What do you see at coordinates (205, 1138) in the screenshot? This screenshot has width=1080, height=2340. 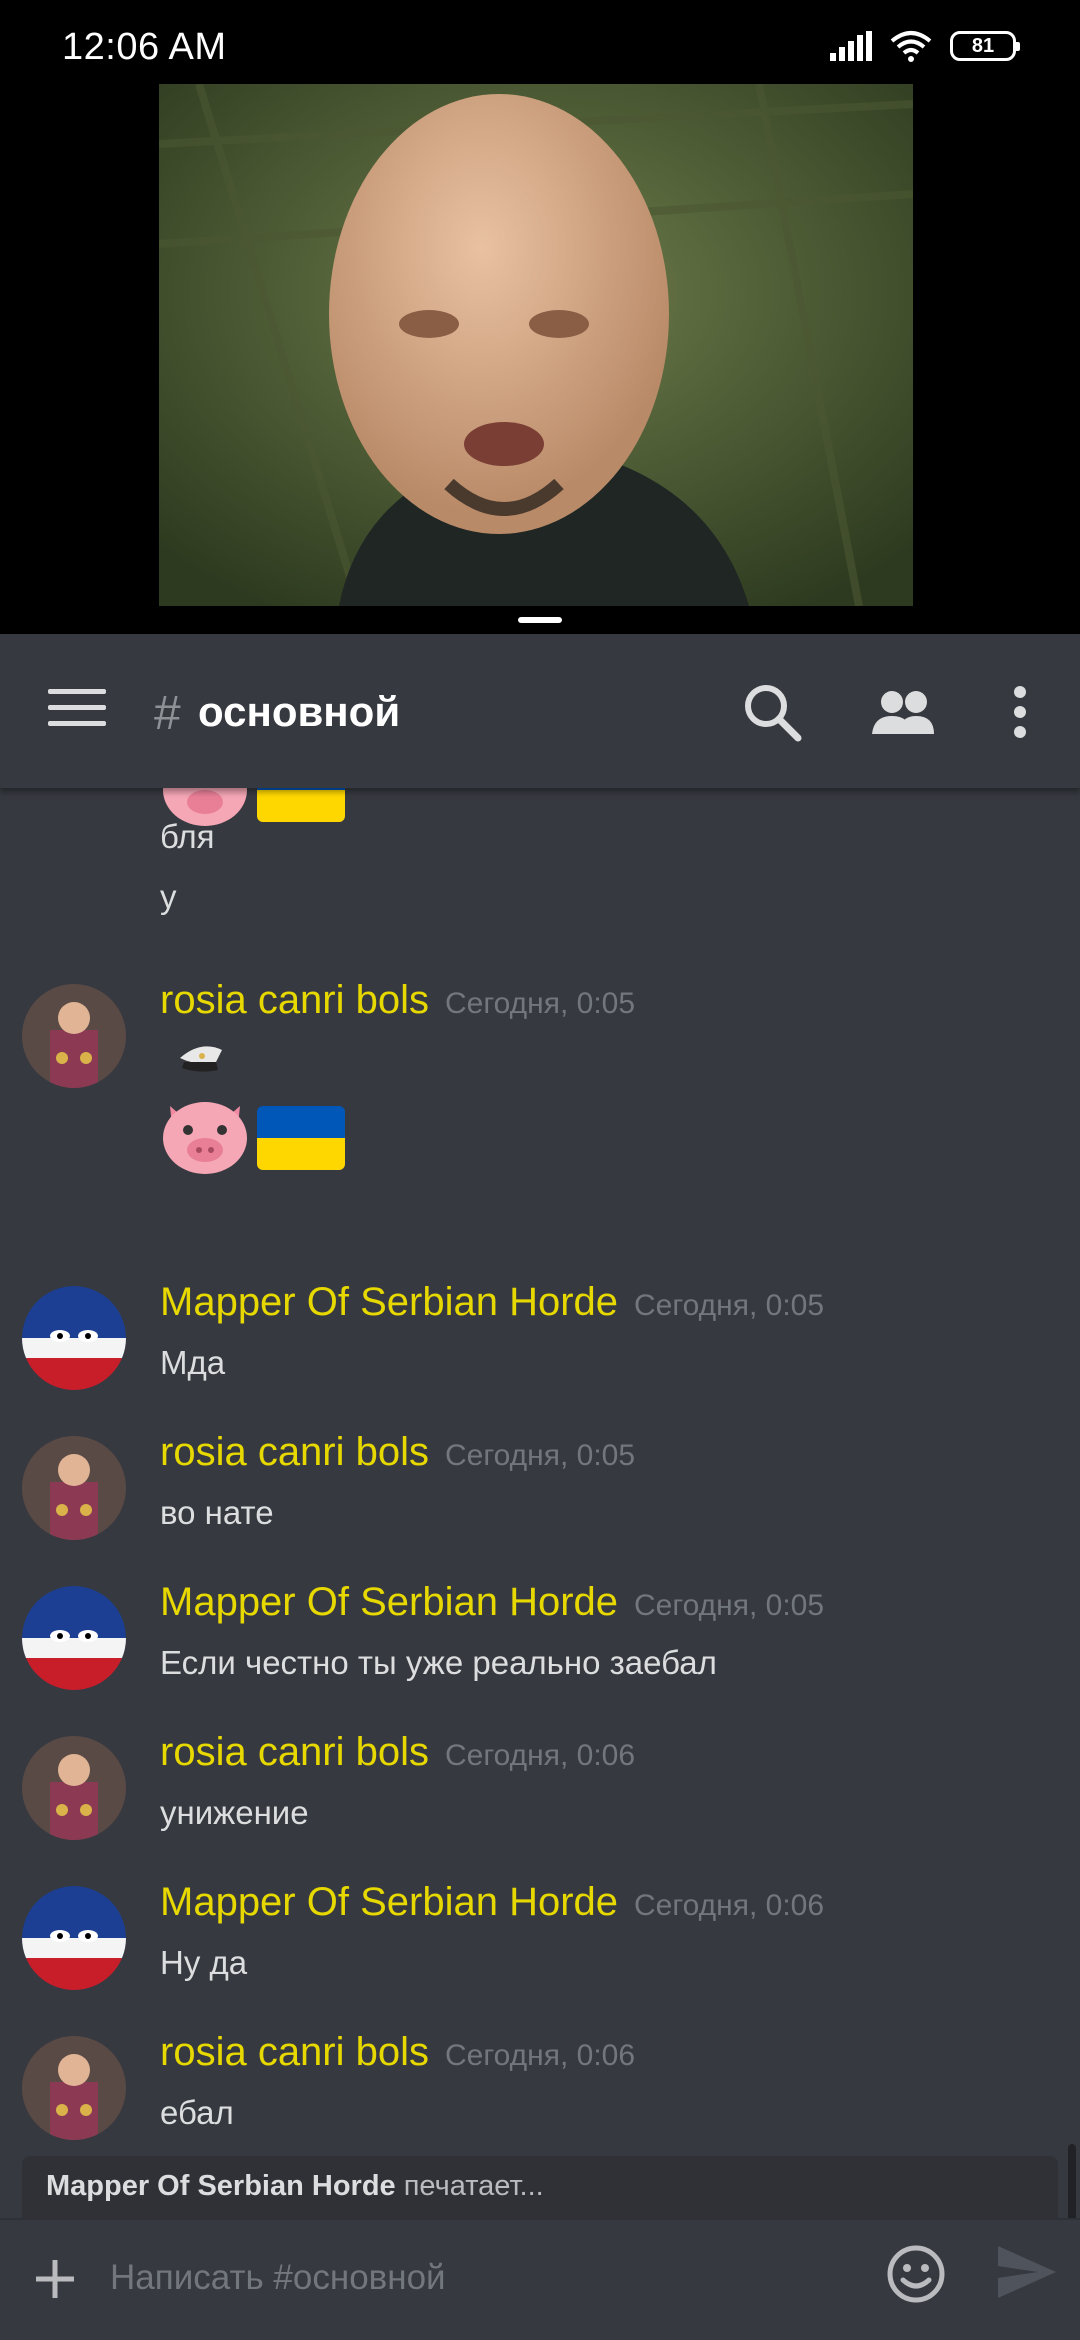 I see `pig-emoji` at bounding box center [205, 1138].